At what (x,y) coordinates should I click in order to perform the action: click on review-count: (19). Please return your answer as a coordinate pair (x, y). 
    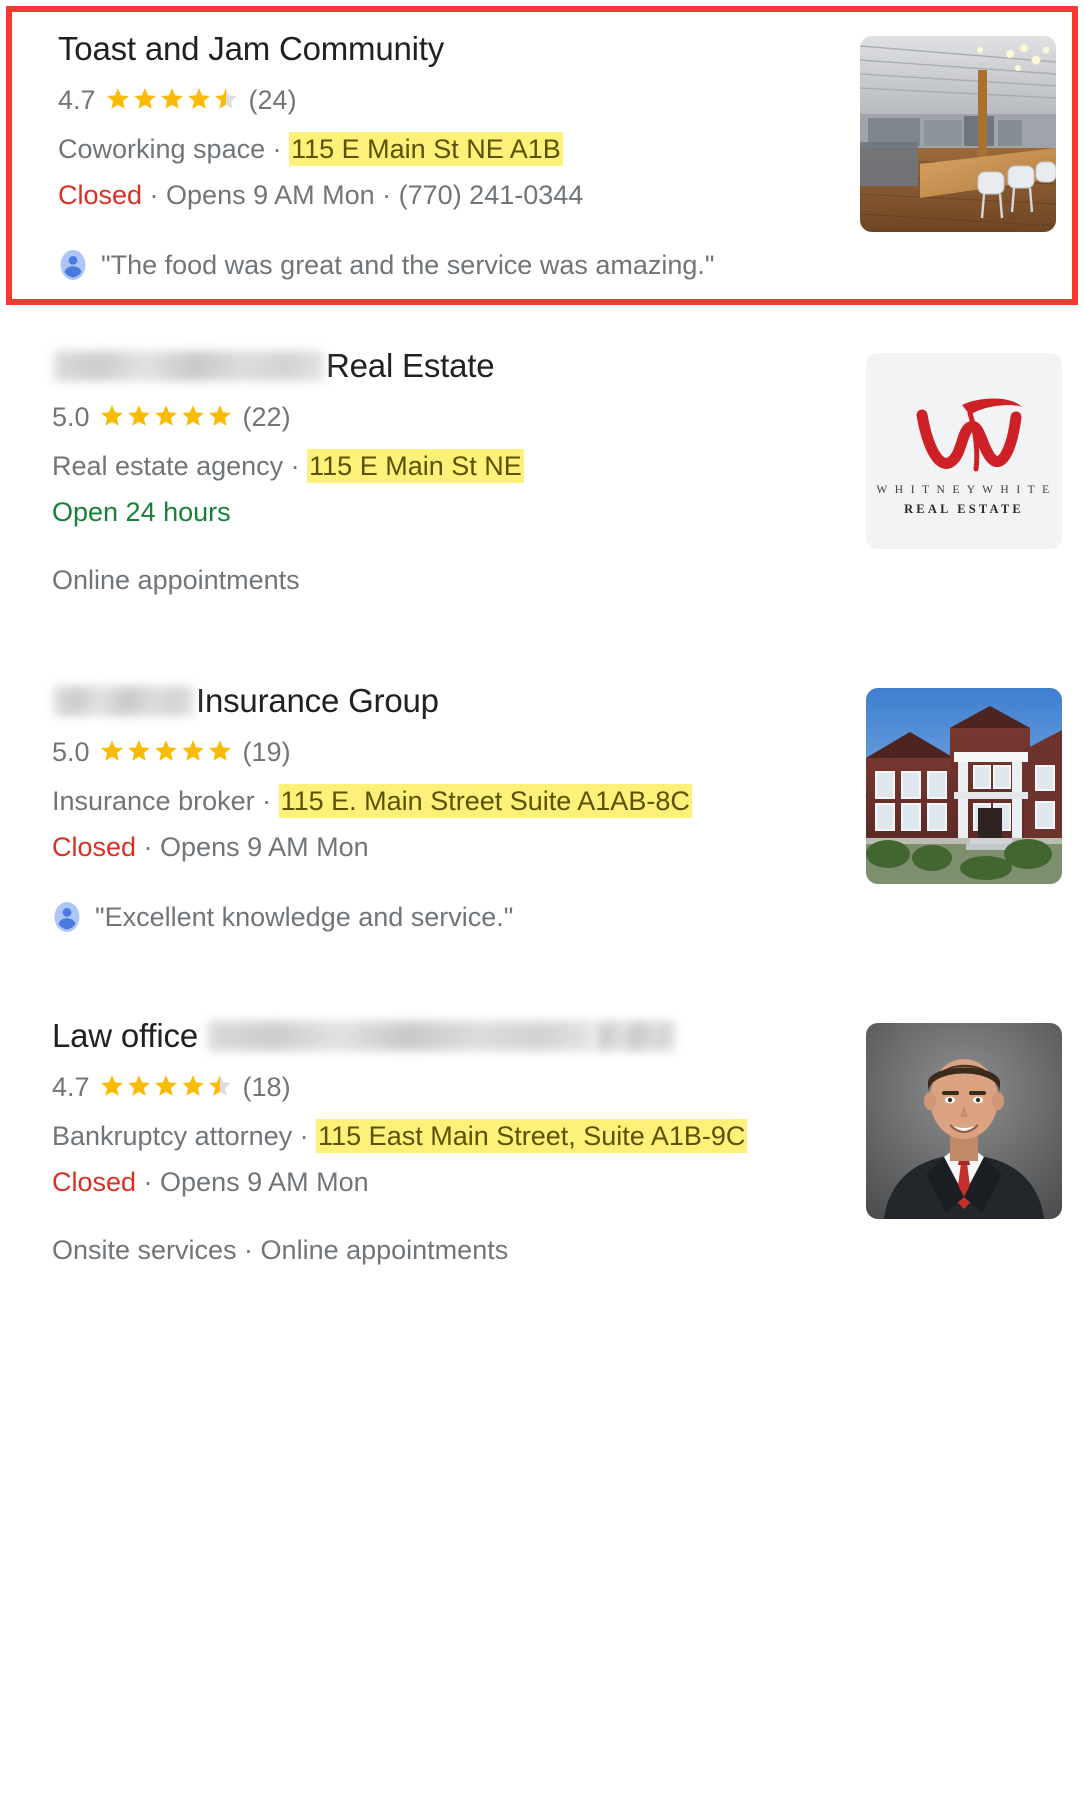
    Looking at the image, I should click on (266, 752).